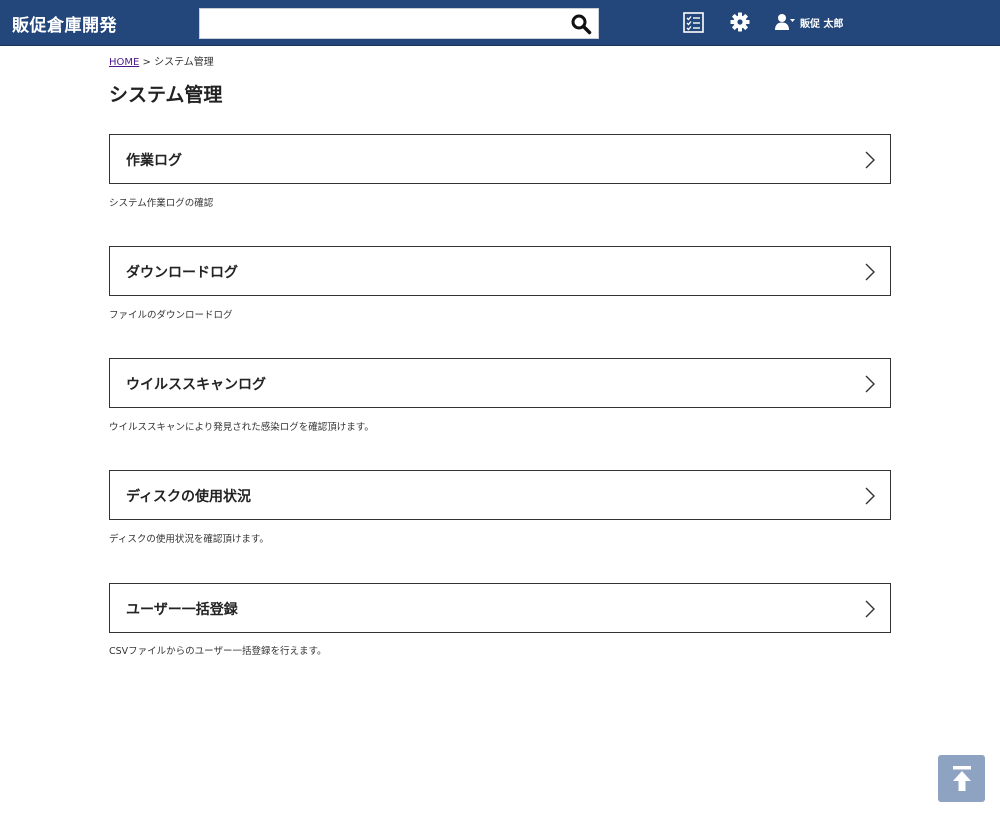  I want to click on user-menu: 販促 太郎, so click(808, 22).